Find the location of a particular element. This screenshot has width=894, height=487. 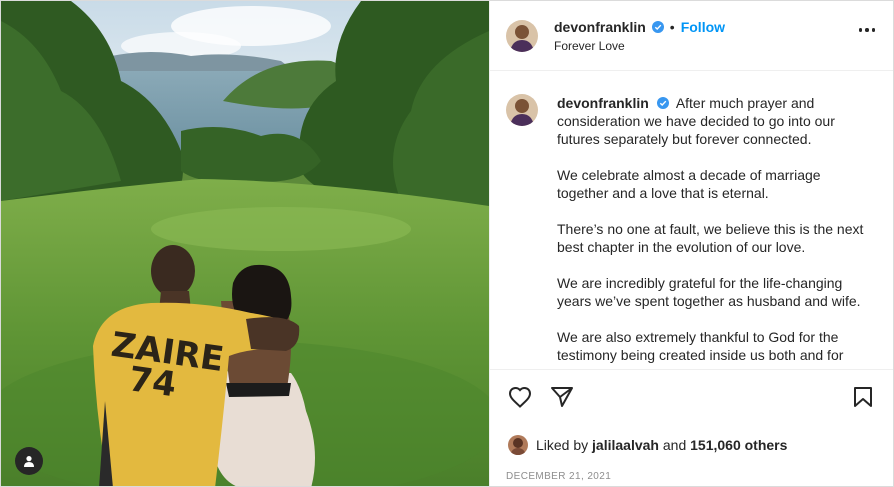

caption-author-avatar is located at coordinates (522, 110).